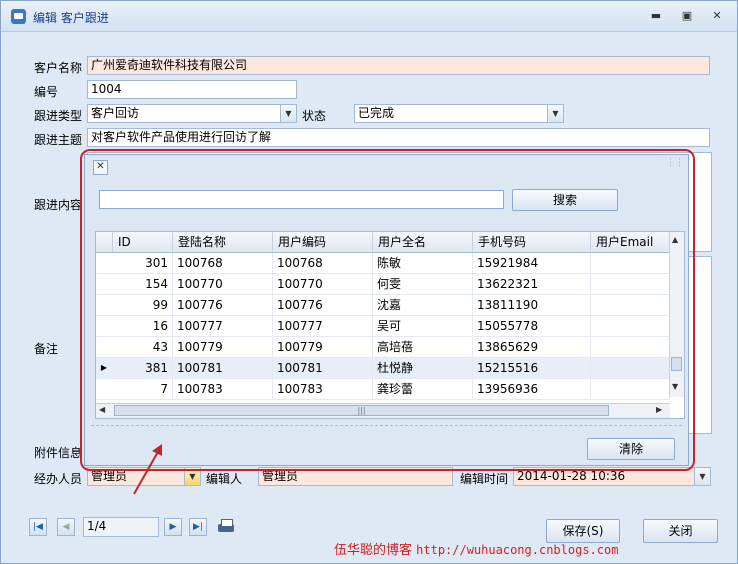 Image resolution: width=738 pixels, height=564 pixels. What do you see at coordinates (104, 367) in the screenshot?
I see `row-indicator-icon: ▶` at bounding box center [104, 367].